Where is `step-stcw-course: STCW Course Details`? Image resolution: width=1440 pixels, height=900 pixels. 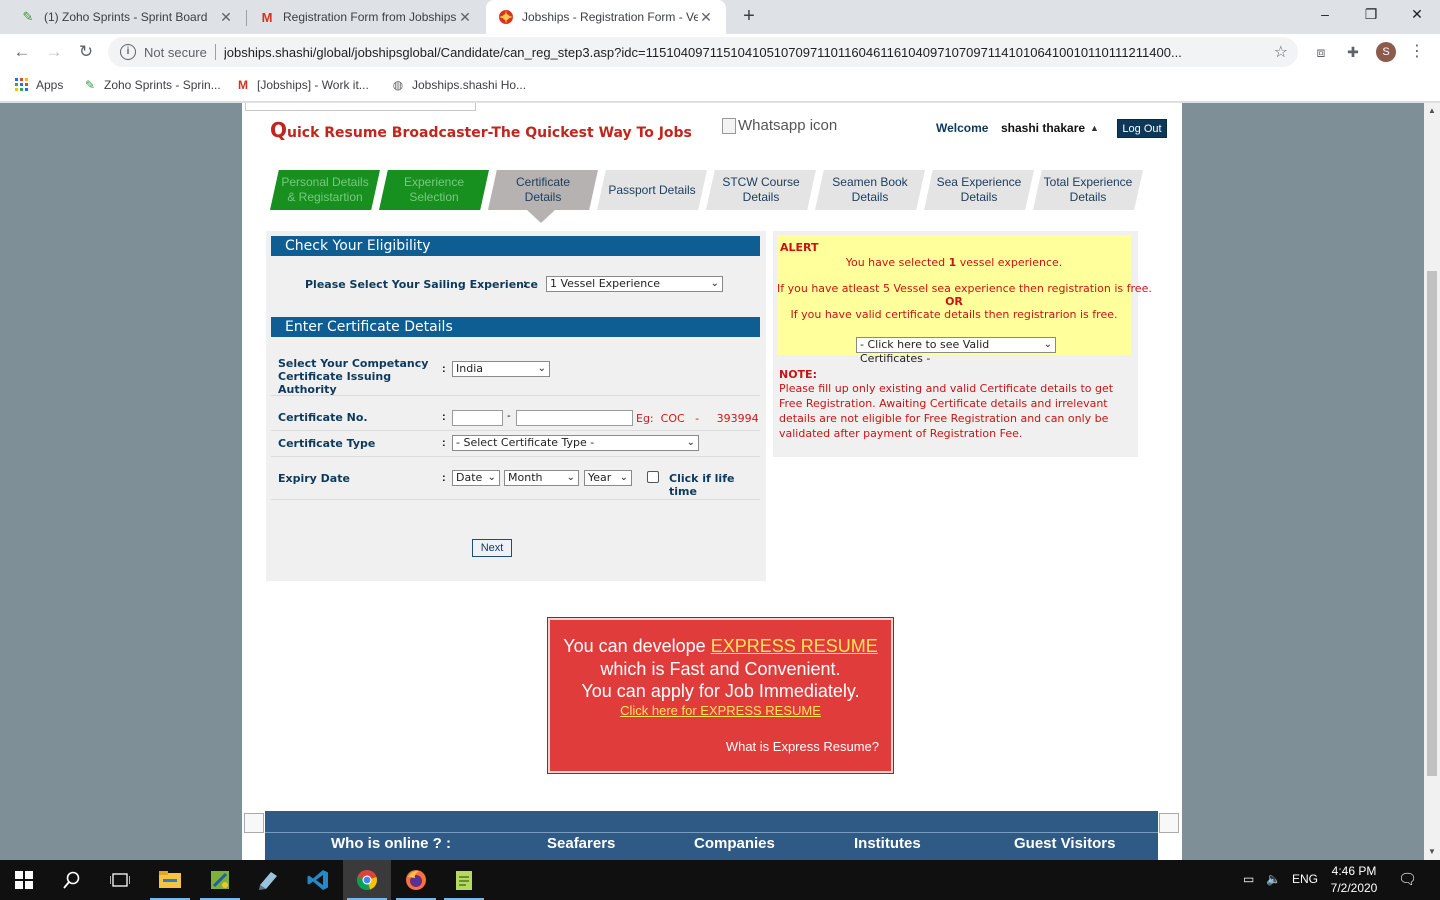 step-stcw-course: STCW Course Details is located at coordinates (761, 190).